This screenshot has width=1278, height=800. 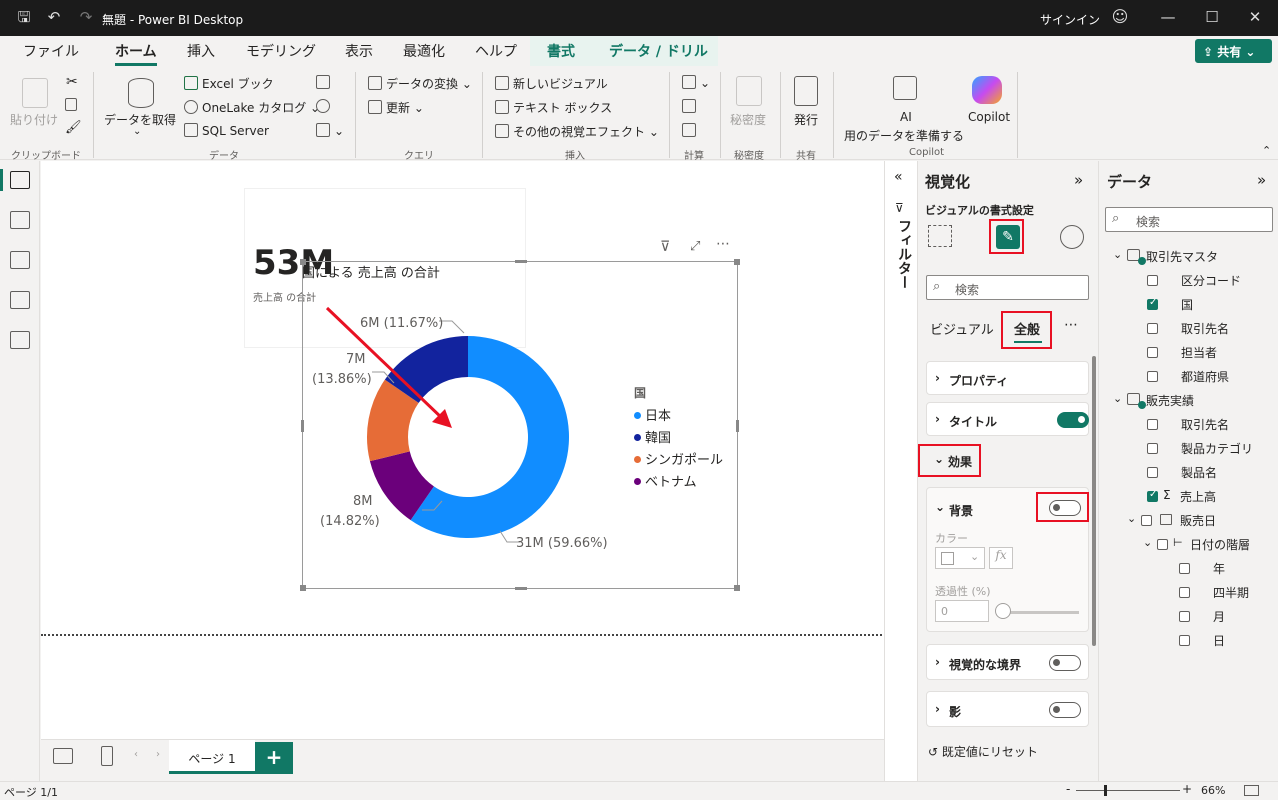 I want to click on fx-button: fx, so click(x=1001, y=558).